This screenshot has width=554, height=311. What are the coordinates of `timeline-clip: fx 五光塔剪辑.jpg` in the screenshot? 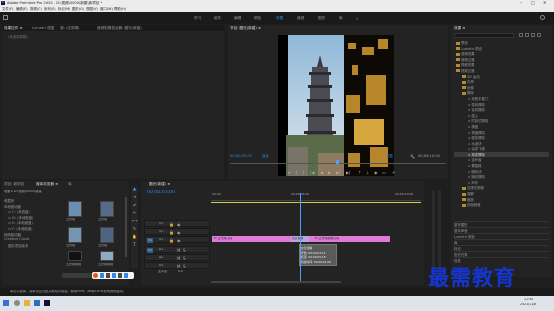 It's located at (349, 239).